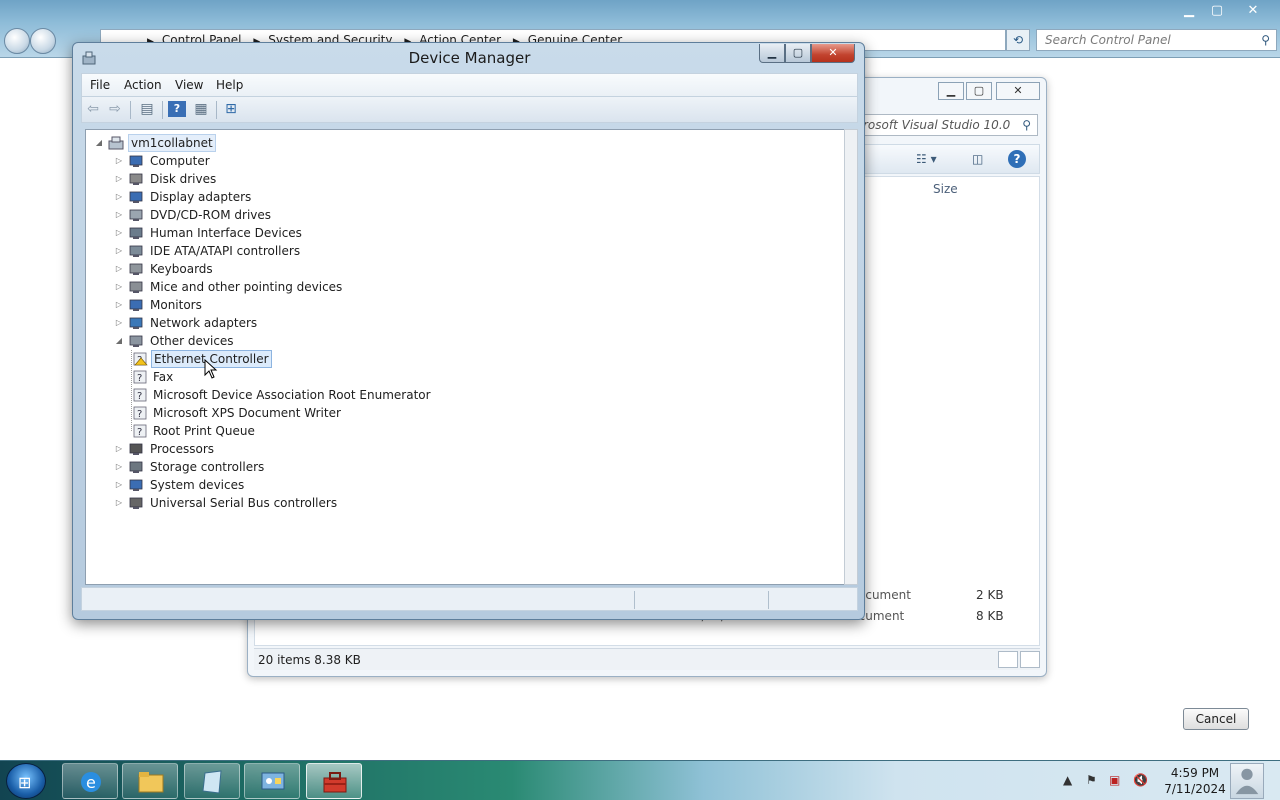  I want to click on explorer-search-input: rosoft Visual Studio 10.0 ⚲, so click(943, 125).